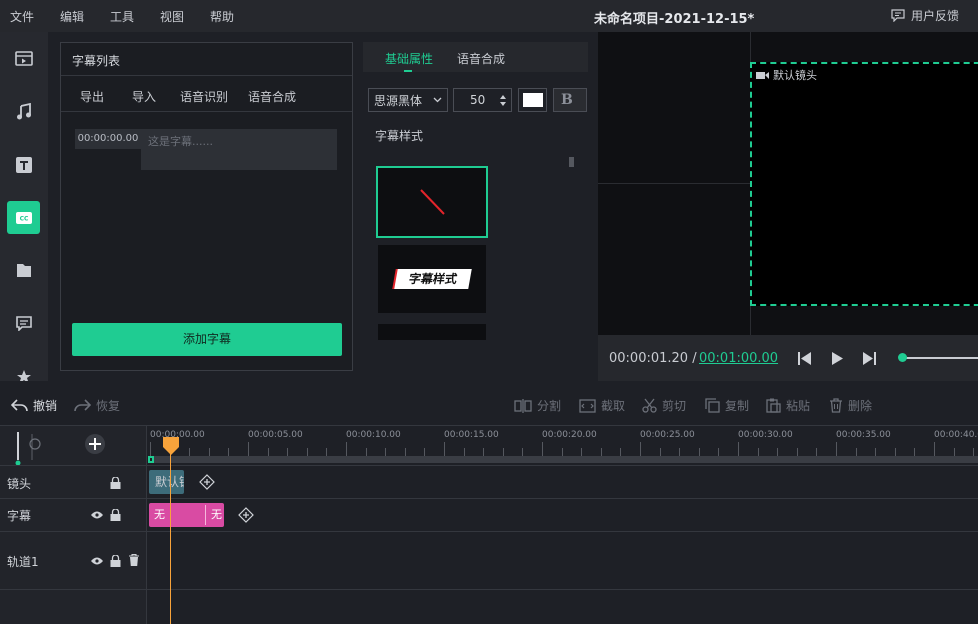 This screenshot has height=624, width=978. What do you see at coordinates (22, 16) in the screenshot?
I see `menu-file: 文件` at bounding box center [22, 16].